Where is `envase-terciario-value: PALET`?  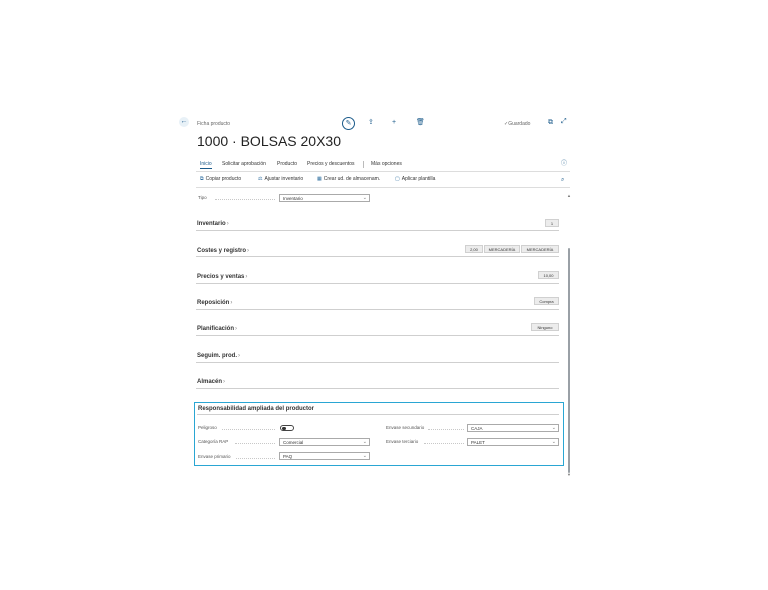
envase-terciario-value: PALET is located at coordinates (478, 442).